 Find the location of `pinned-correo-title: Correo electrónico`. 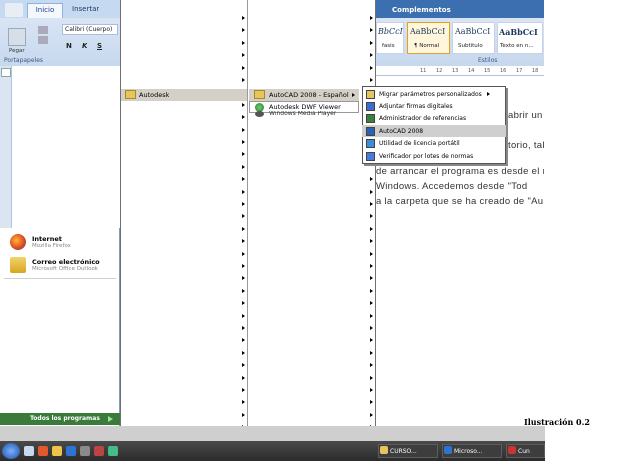

pinned-correo-title: Correo electrónico is located at coordinates (66, 262).